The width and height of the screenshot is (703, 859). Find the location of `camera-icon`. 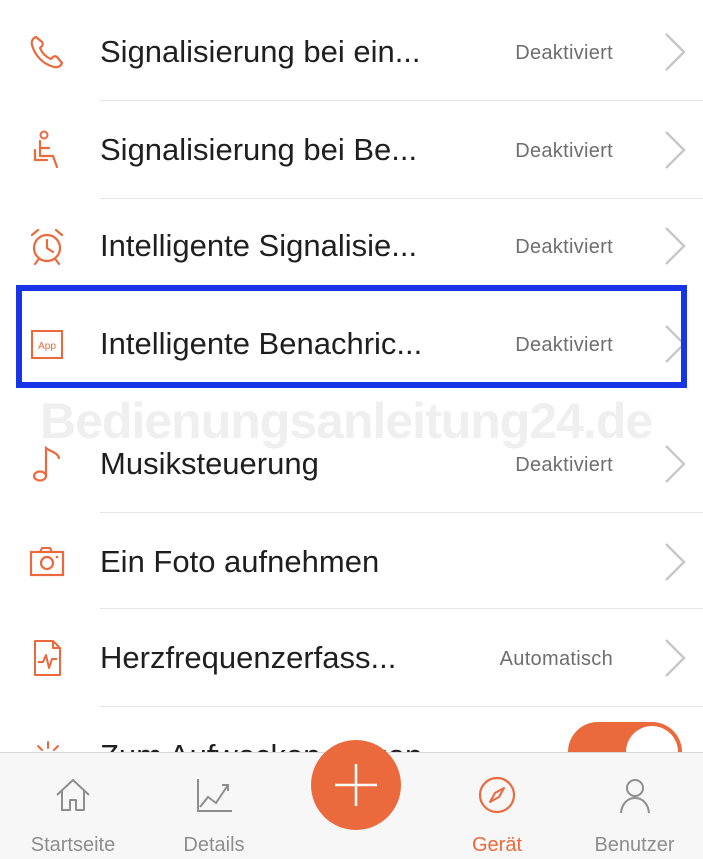

camera-icon is located at coordinates (47, 562).